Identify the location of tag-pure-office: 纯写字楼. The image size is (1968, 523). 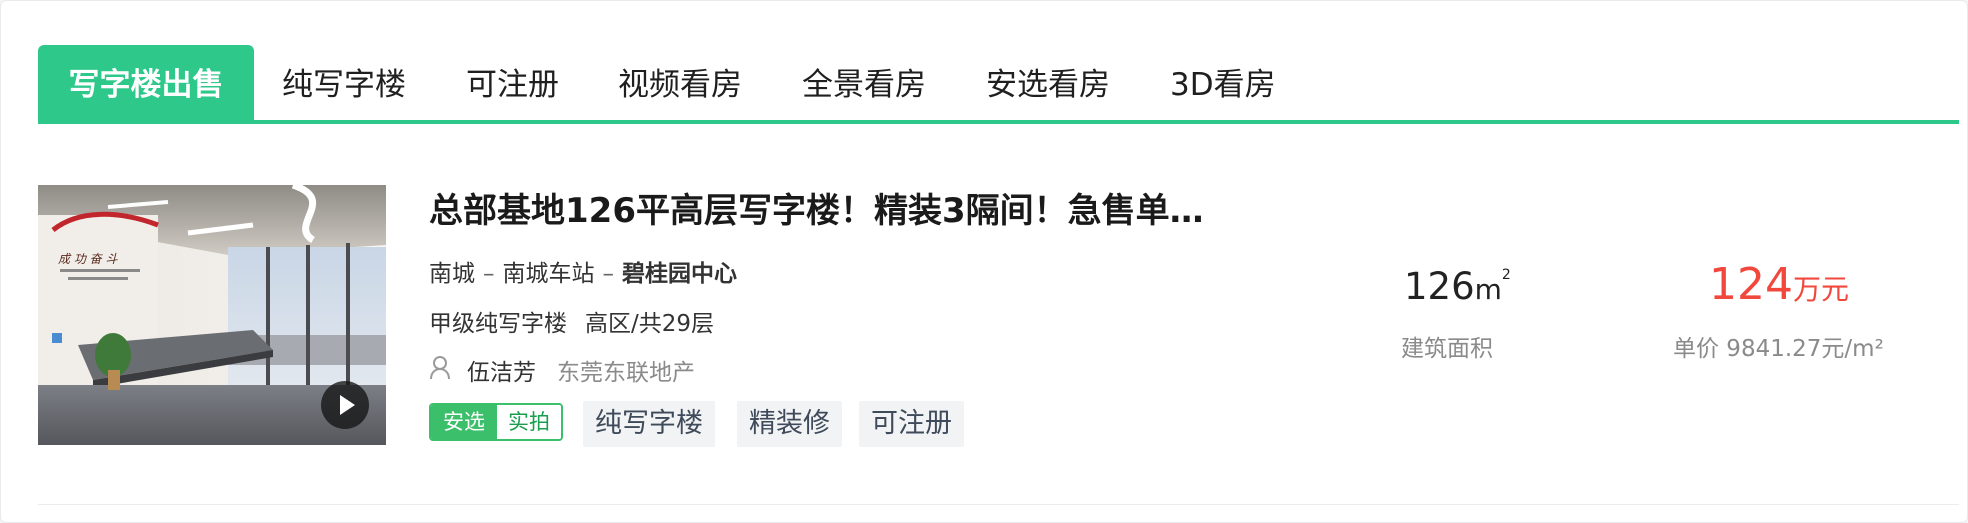
(649, 424).